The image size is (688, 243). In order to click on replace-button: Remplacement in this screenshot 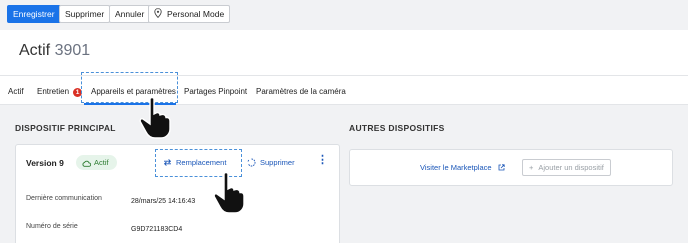, I will do `click(194, 162)`.